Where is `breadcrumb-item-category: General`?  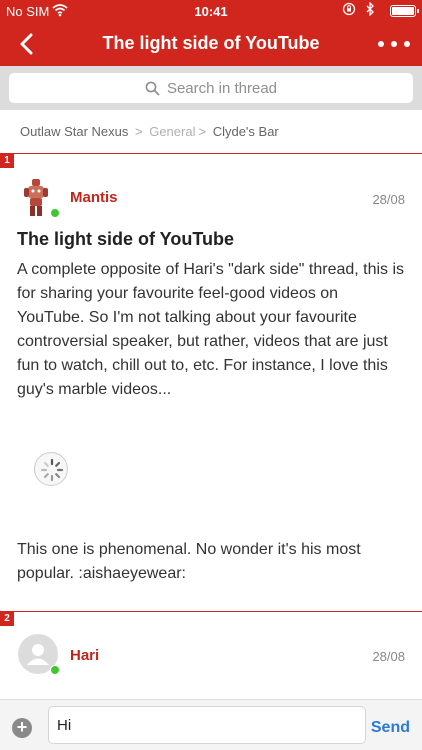 breadcrumb-item-category: General is located at coordinates (172, 131).